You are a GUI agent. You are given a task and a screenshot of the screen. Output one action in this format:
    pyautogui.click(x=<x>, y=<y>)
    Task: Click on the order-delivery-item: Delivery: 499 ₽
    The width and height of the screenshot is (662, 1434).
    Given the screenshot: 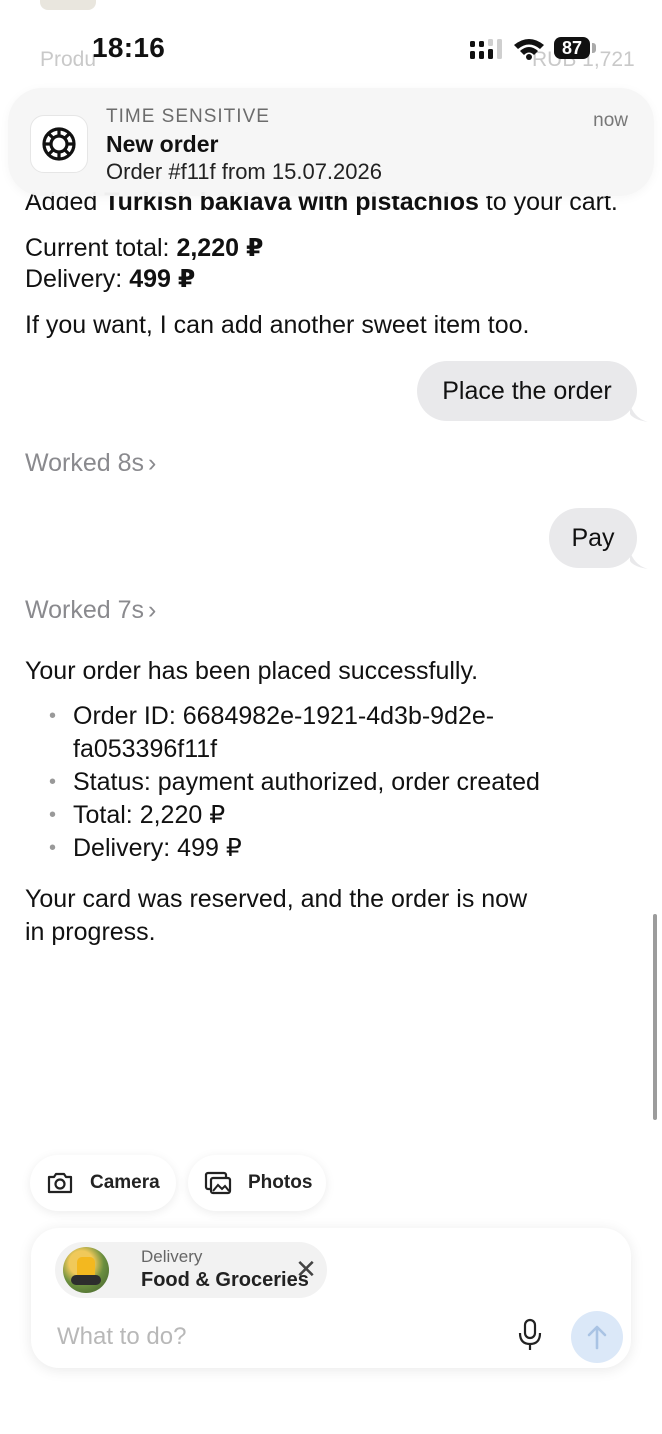 What is the action you would take?
    pyautogui.click(x=325, y=848)
    